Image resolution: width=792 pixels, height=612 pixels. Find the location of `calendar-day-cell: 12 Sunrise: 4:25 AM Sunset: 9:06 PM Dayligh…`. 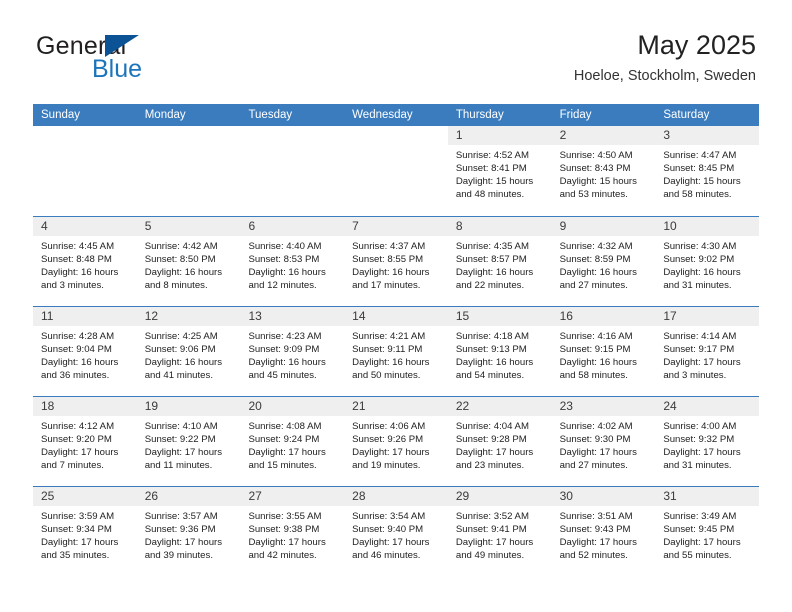

calendar-day-cell: 12 Sunrise: 4:25 AM Sunset: 9:06 PM Dayligh… is located at coordinates (188, 351).